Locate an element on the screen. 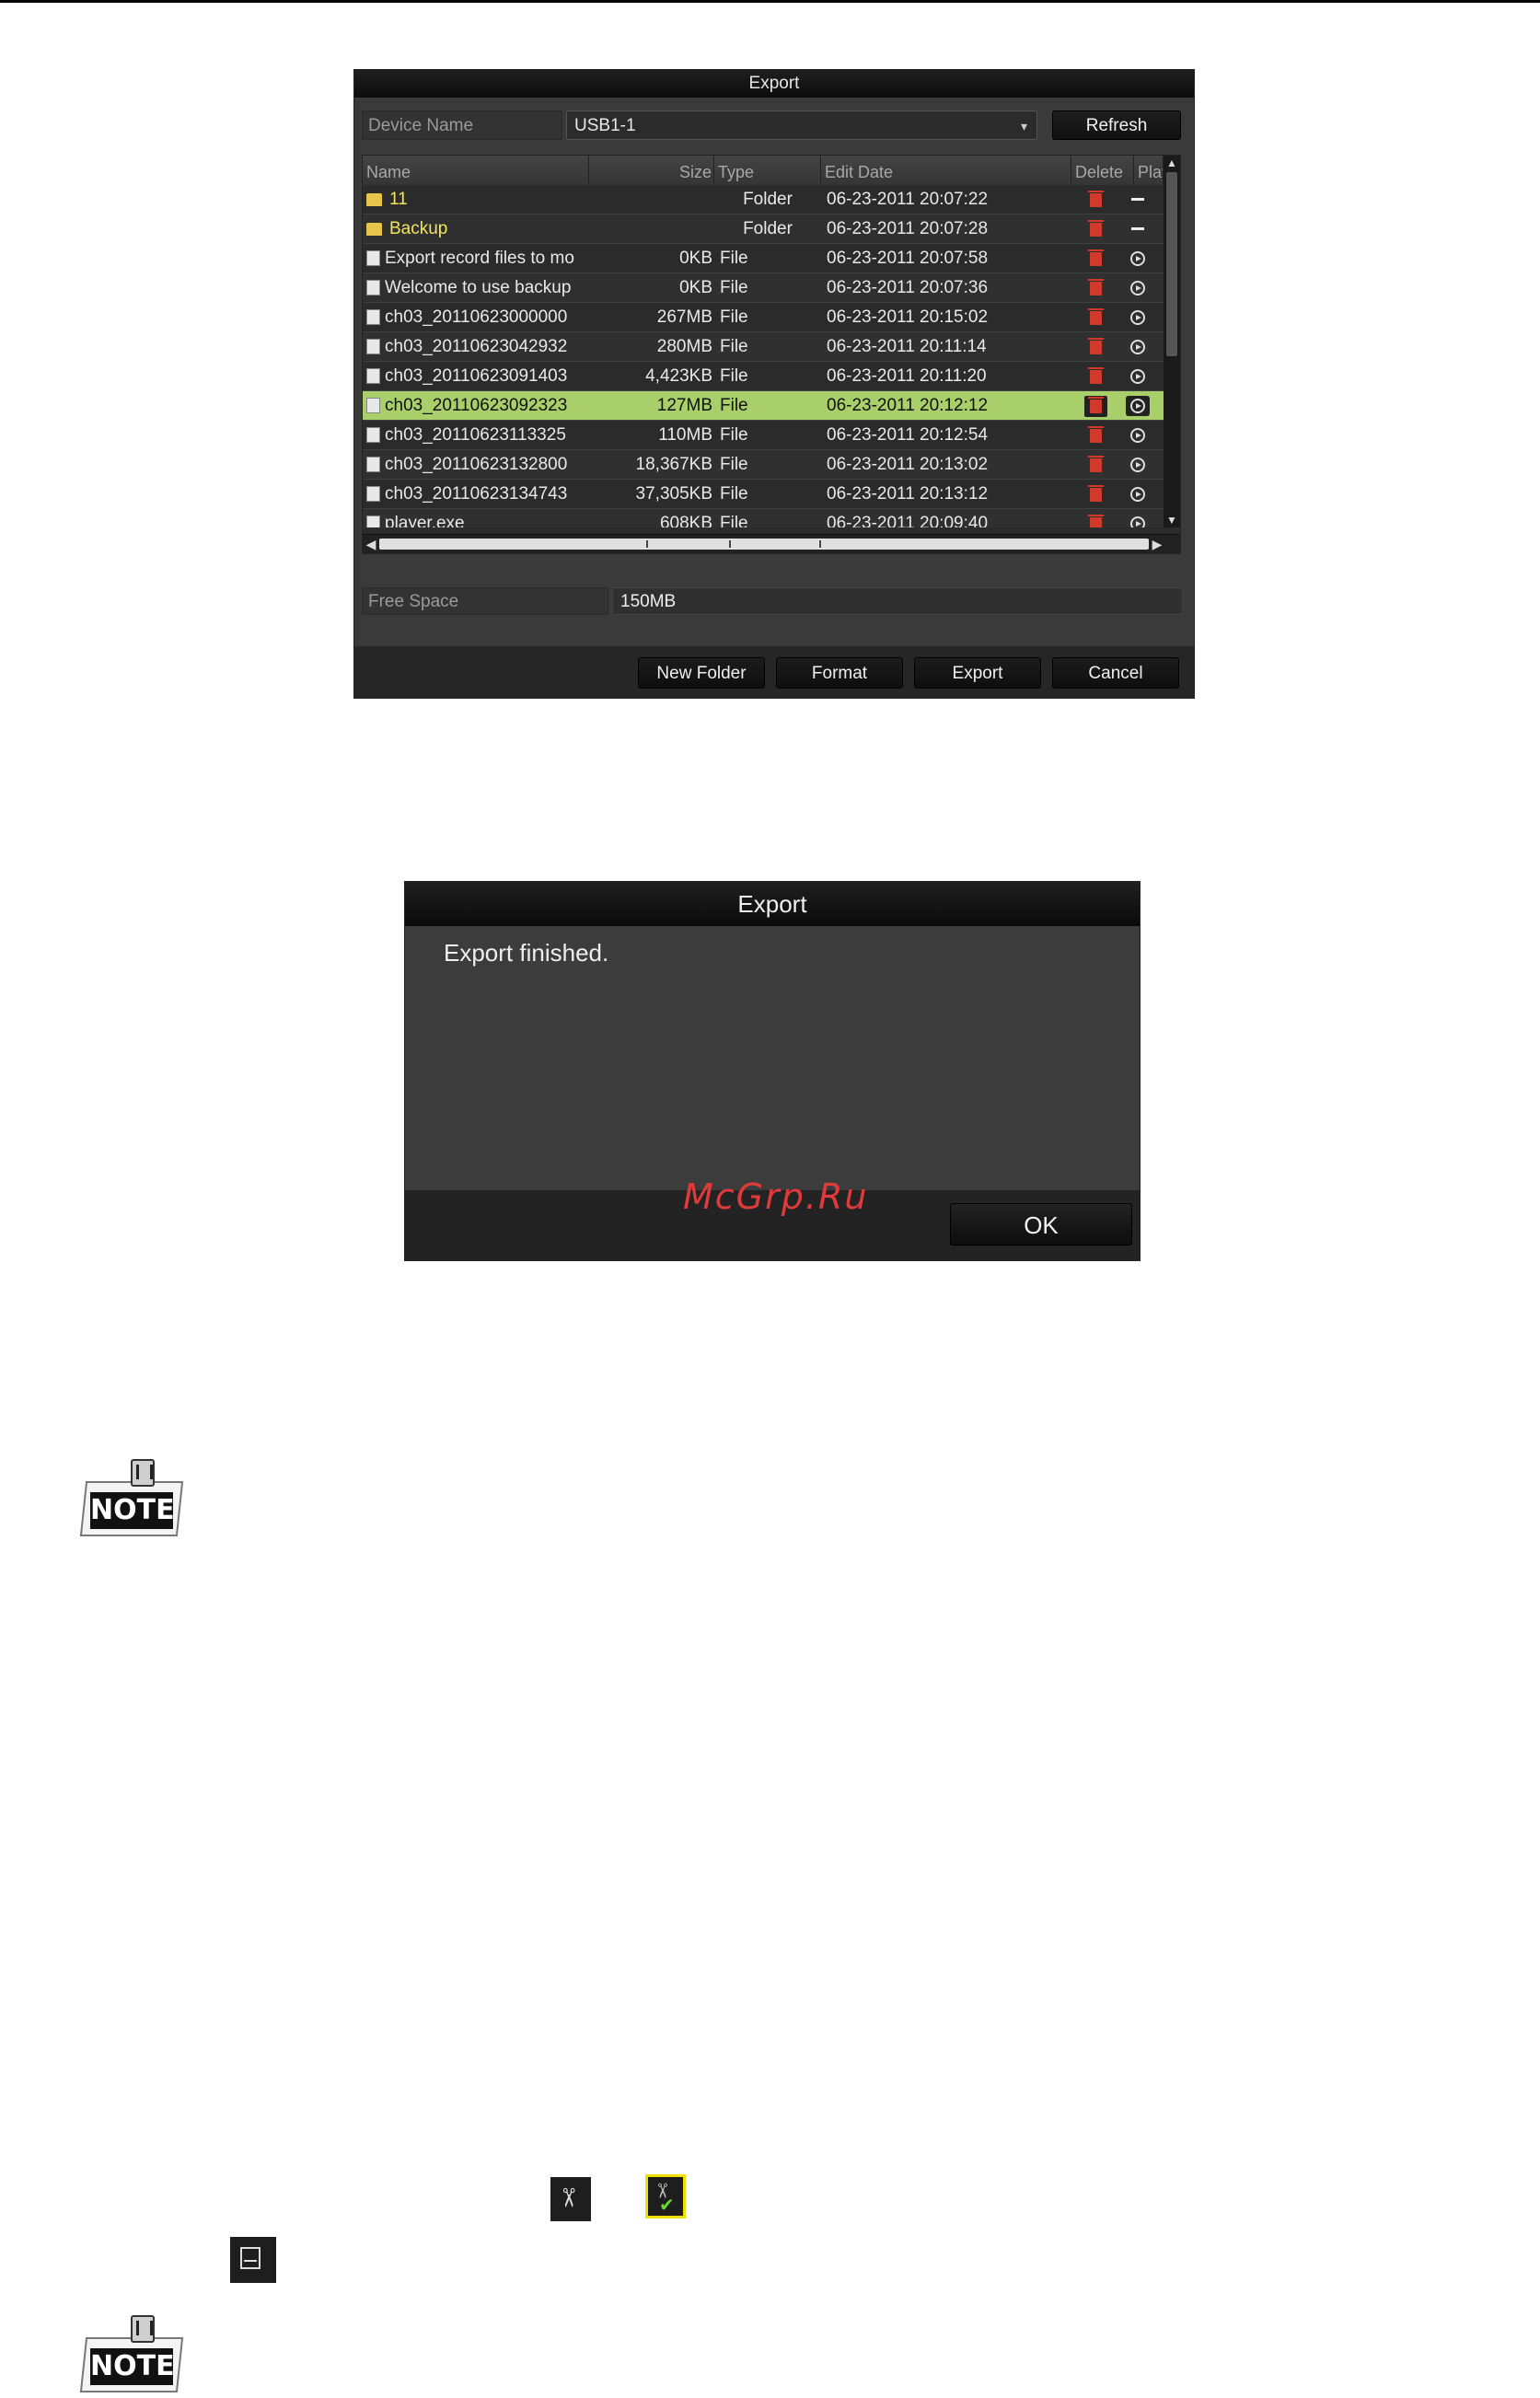  row-size: 110MB is located at coordinates (685, 435).